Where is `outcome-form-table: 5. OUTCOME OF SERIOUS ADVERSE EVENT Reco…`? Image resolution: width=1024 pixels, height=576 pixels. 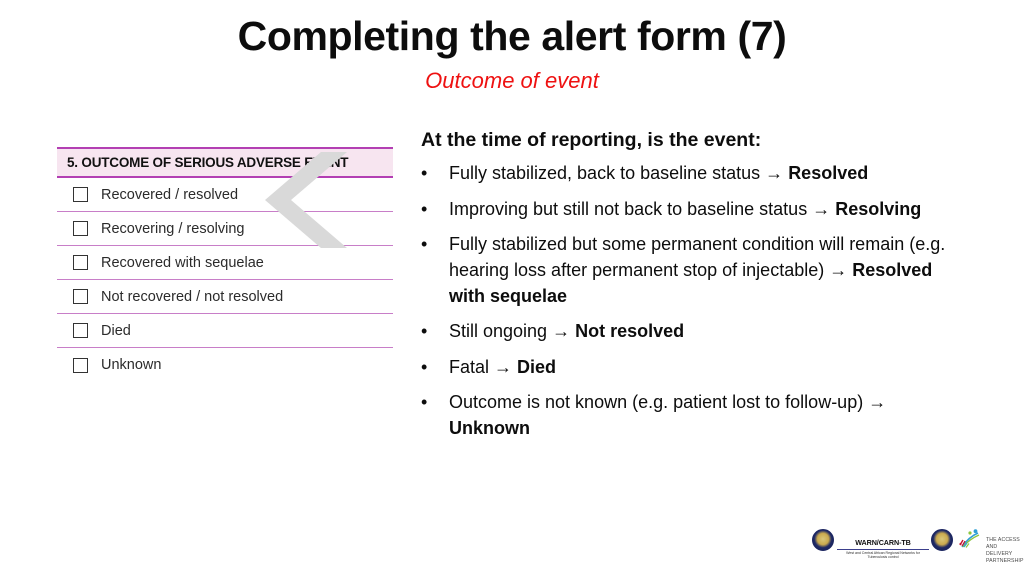
outcome-form-table: 5. OUTCOME OF SERIOUS ADVERSE EVENT Reco… is located at coordinates (225, 264).